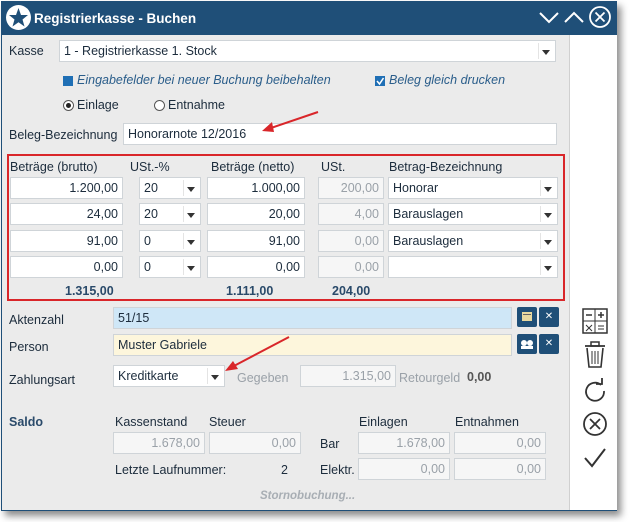  Describe the element at coordinates (253, 167) in the screenshot. I see `header-netto: Beträge (netto)` at that location.